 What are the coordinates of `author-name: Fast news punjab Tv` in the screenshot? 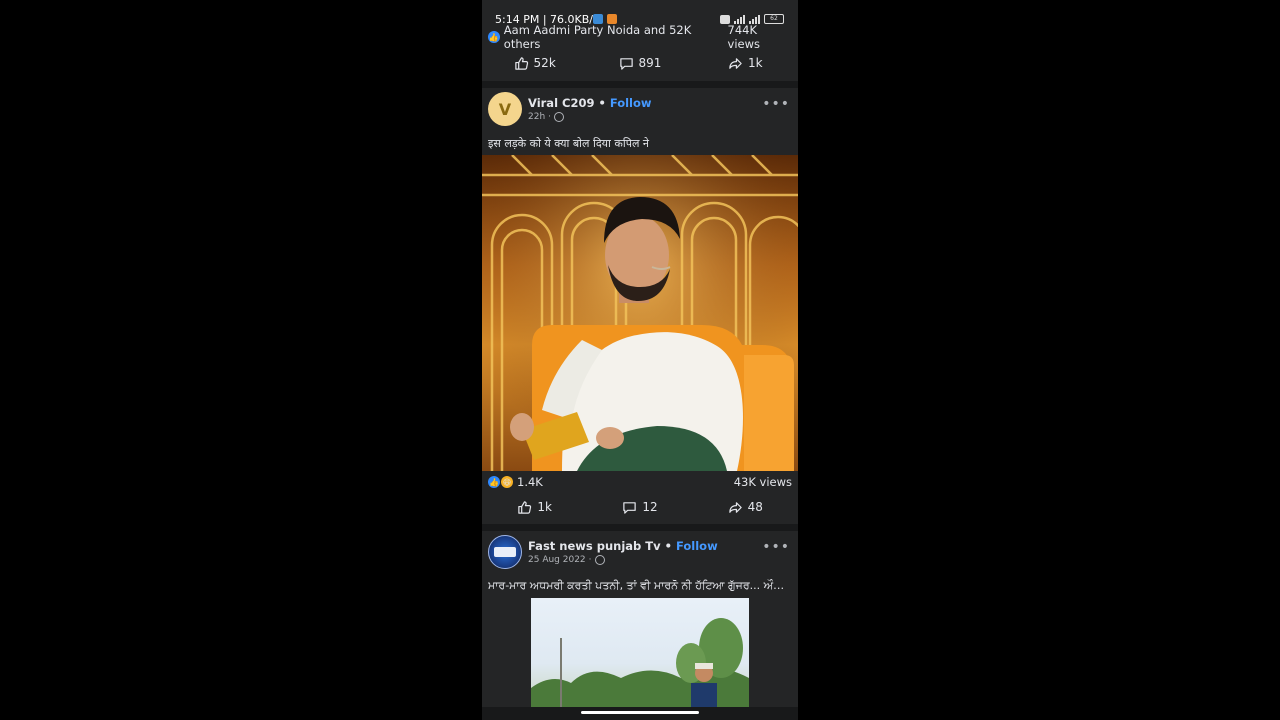 It's located at (594, 546).